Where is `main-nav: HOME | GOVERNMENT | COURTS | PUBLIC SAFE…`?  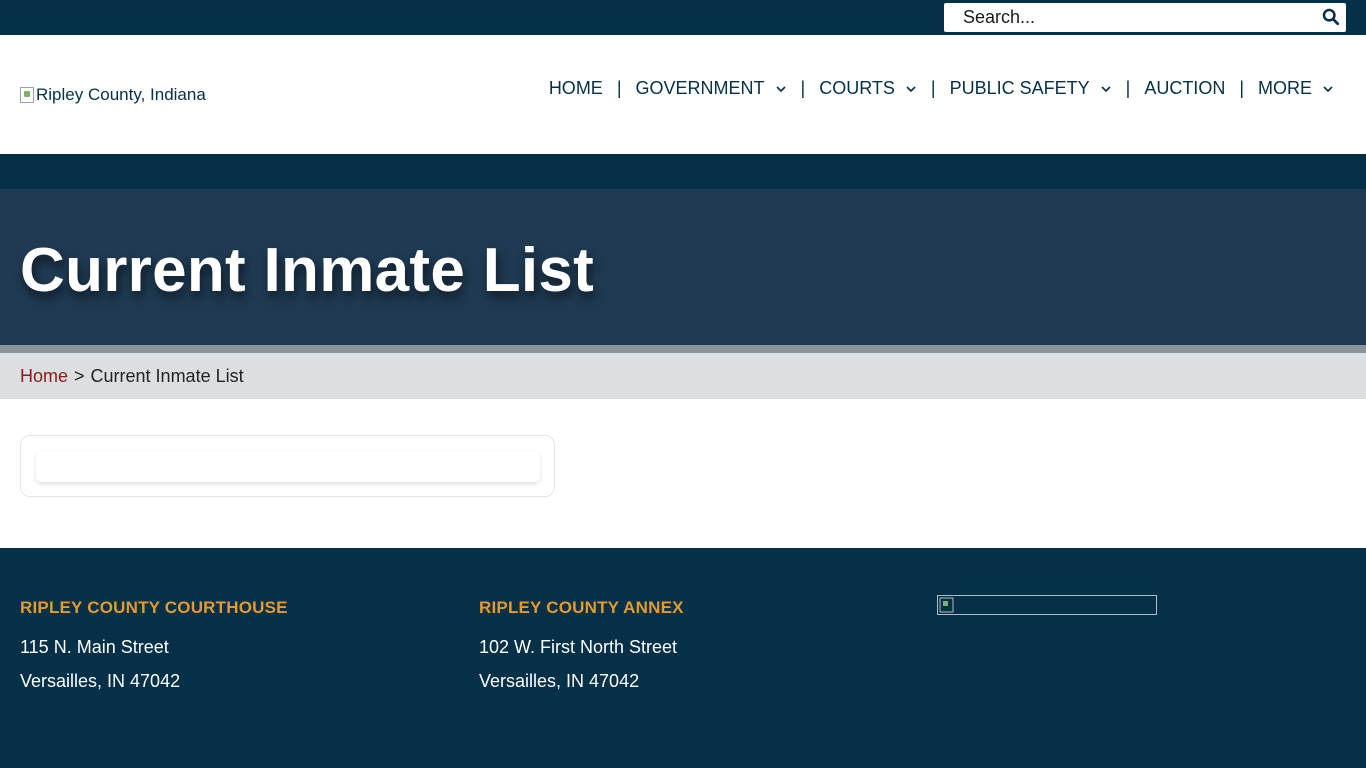 main-nav: HOME | GOVERNMENT | COURTS | PUBLIC SAFE… is located at coordinates (941, 88).